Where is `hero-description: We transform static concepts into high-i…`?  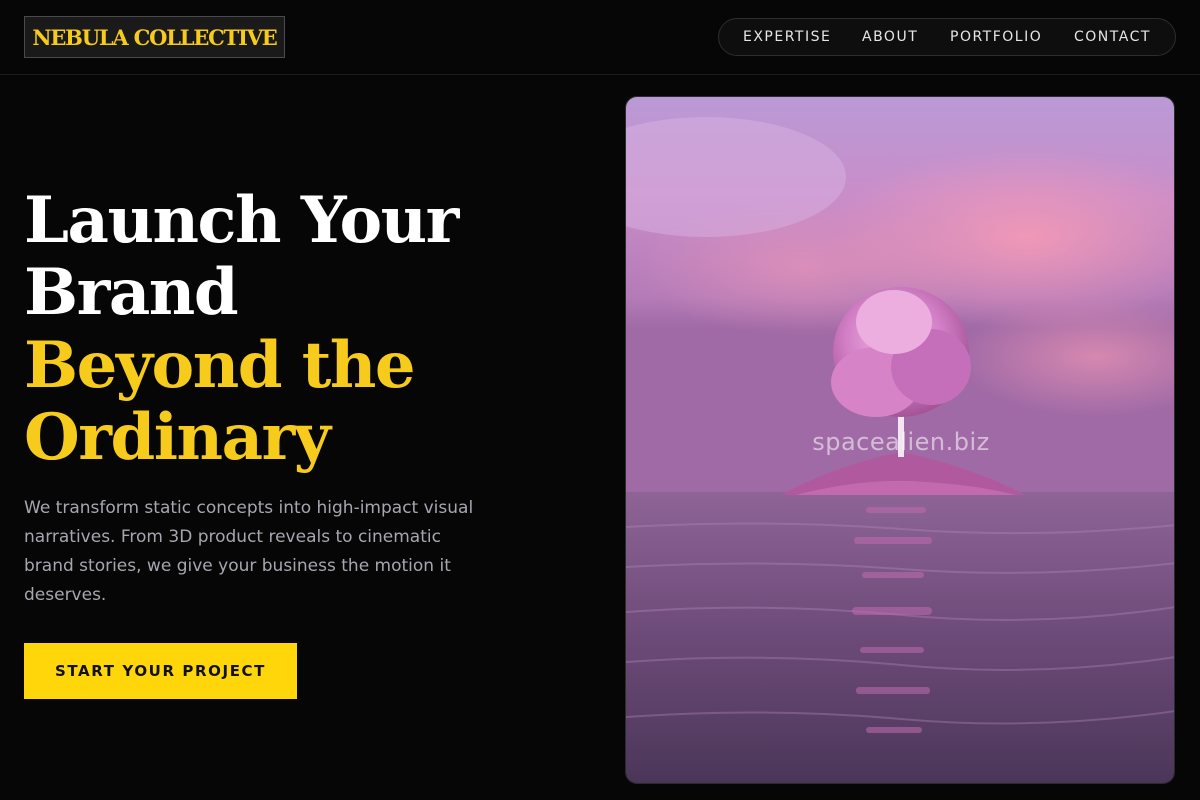 hero-description: We transform static concepts into high-i… is located at coordinates (249, 551).